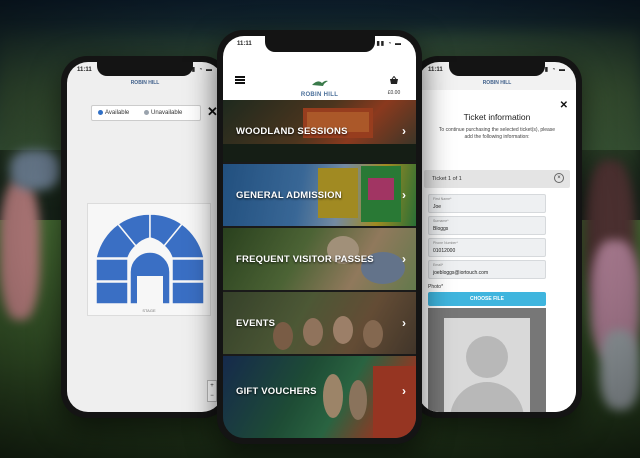 The height and width of the screenshot is (458, 640). Describe the element at coordinates (319, 397) in the screenshot. I see `menu-item-gift-vouchers: GIFT VOUCHERS ›` at that location.